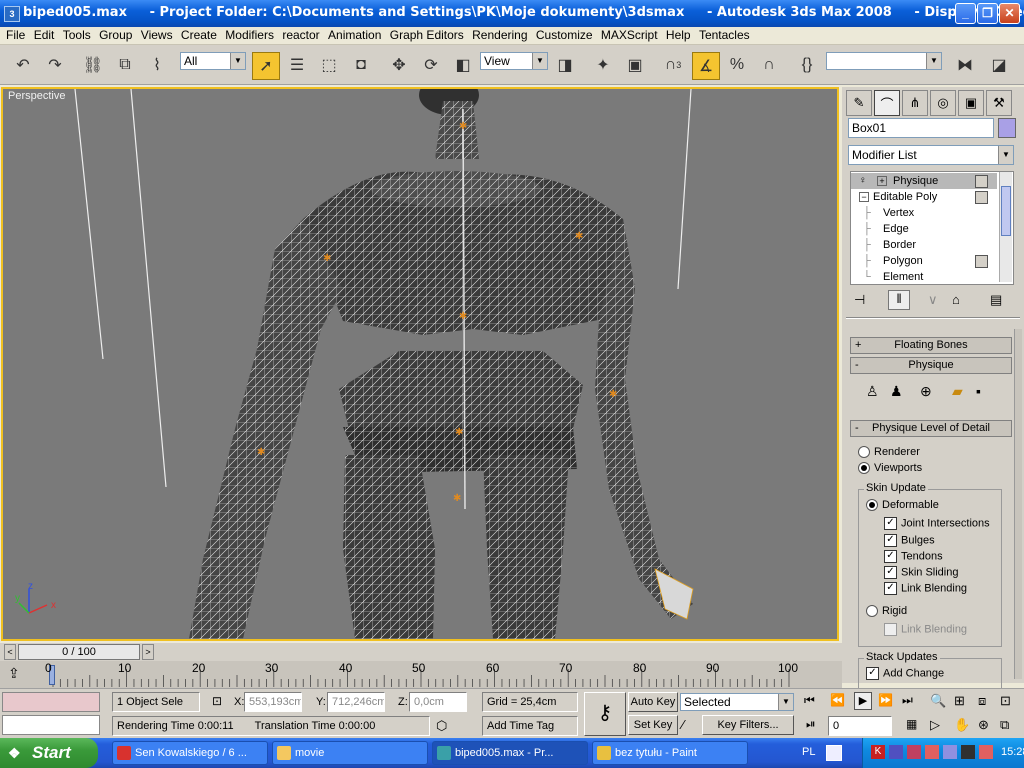  Describe the element at coordinates (154, 35) in the screenshot. I see `menu-views: Views` at that location.